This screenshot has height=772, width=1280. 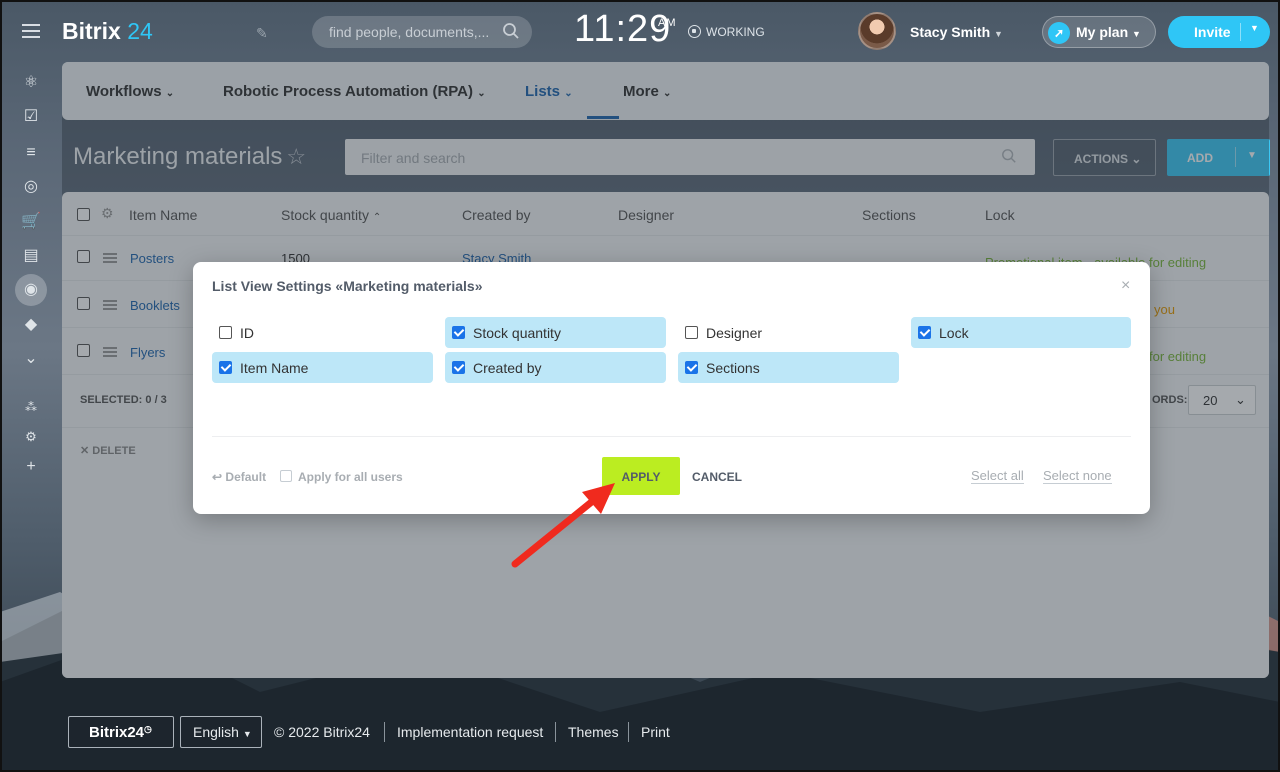 I want to click on footer-link-themes: Themes, so click(x=593, y=732).